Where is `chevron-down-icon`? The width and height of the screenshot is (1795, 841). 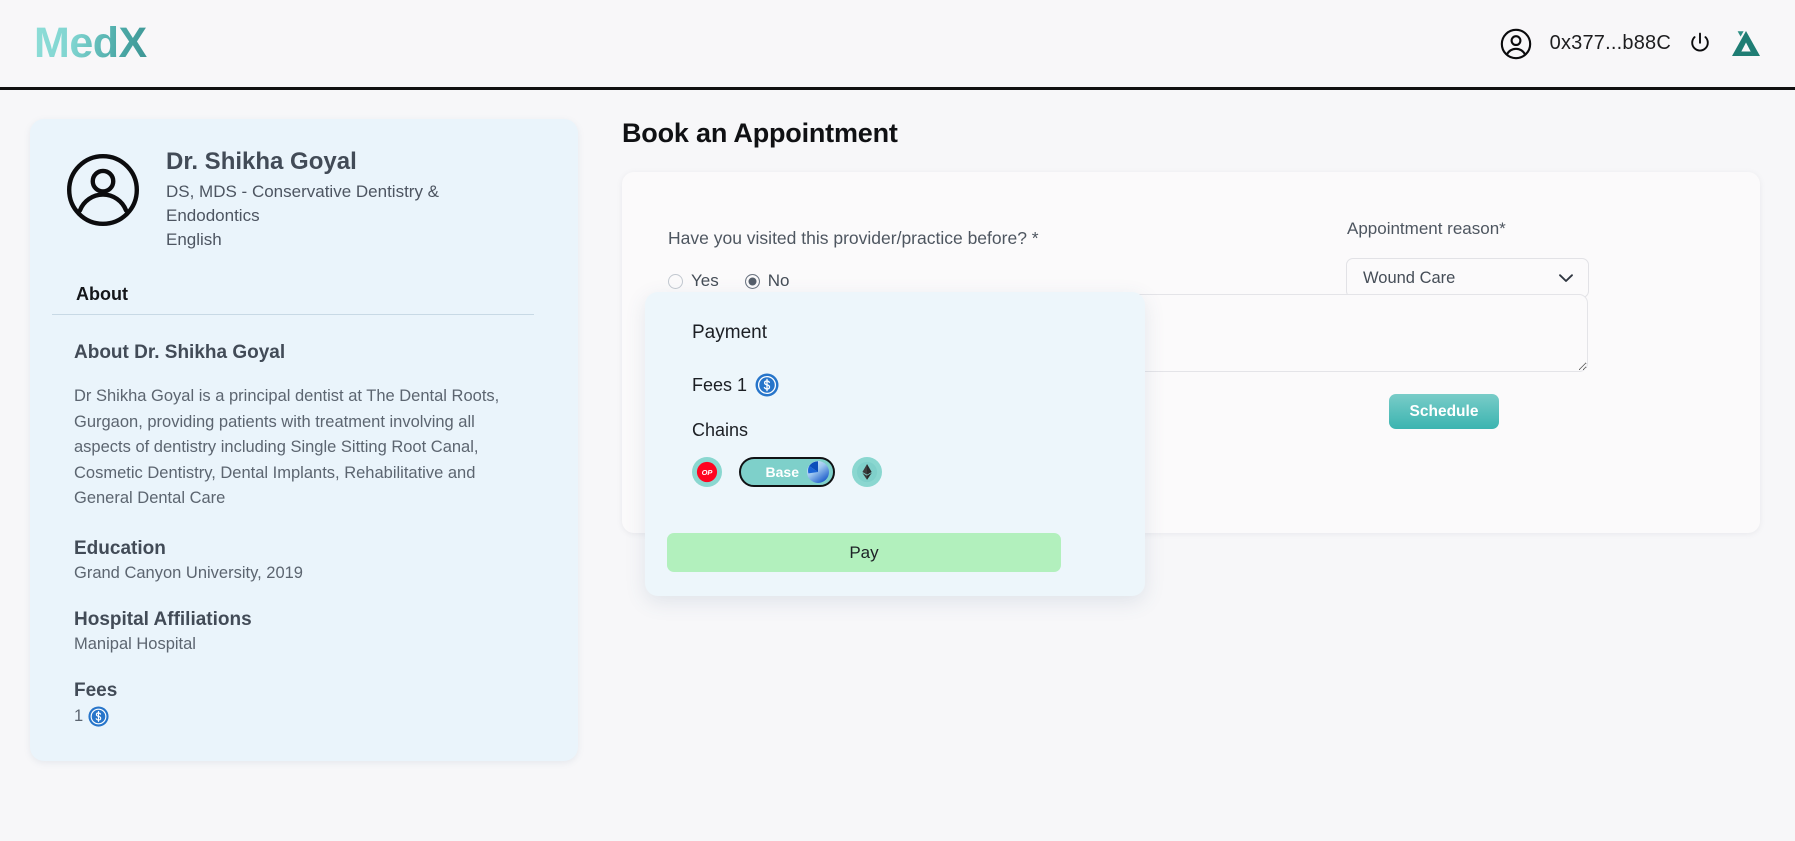 chevron-down-icon is located at coordinates (1566, 278).